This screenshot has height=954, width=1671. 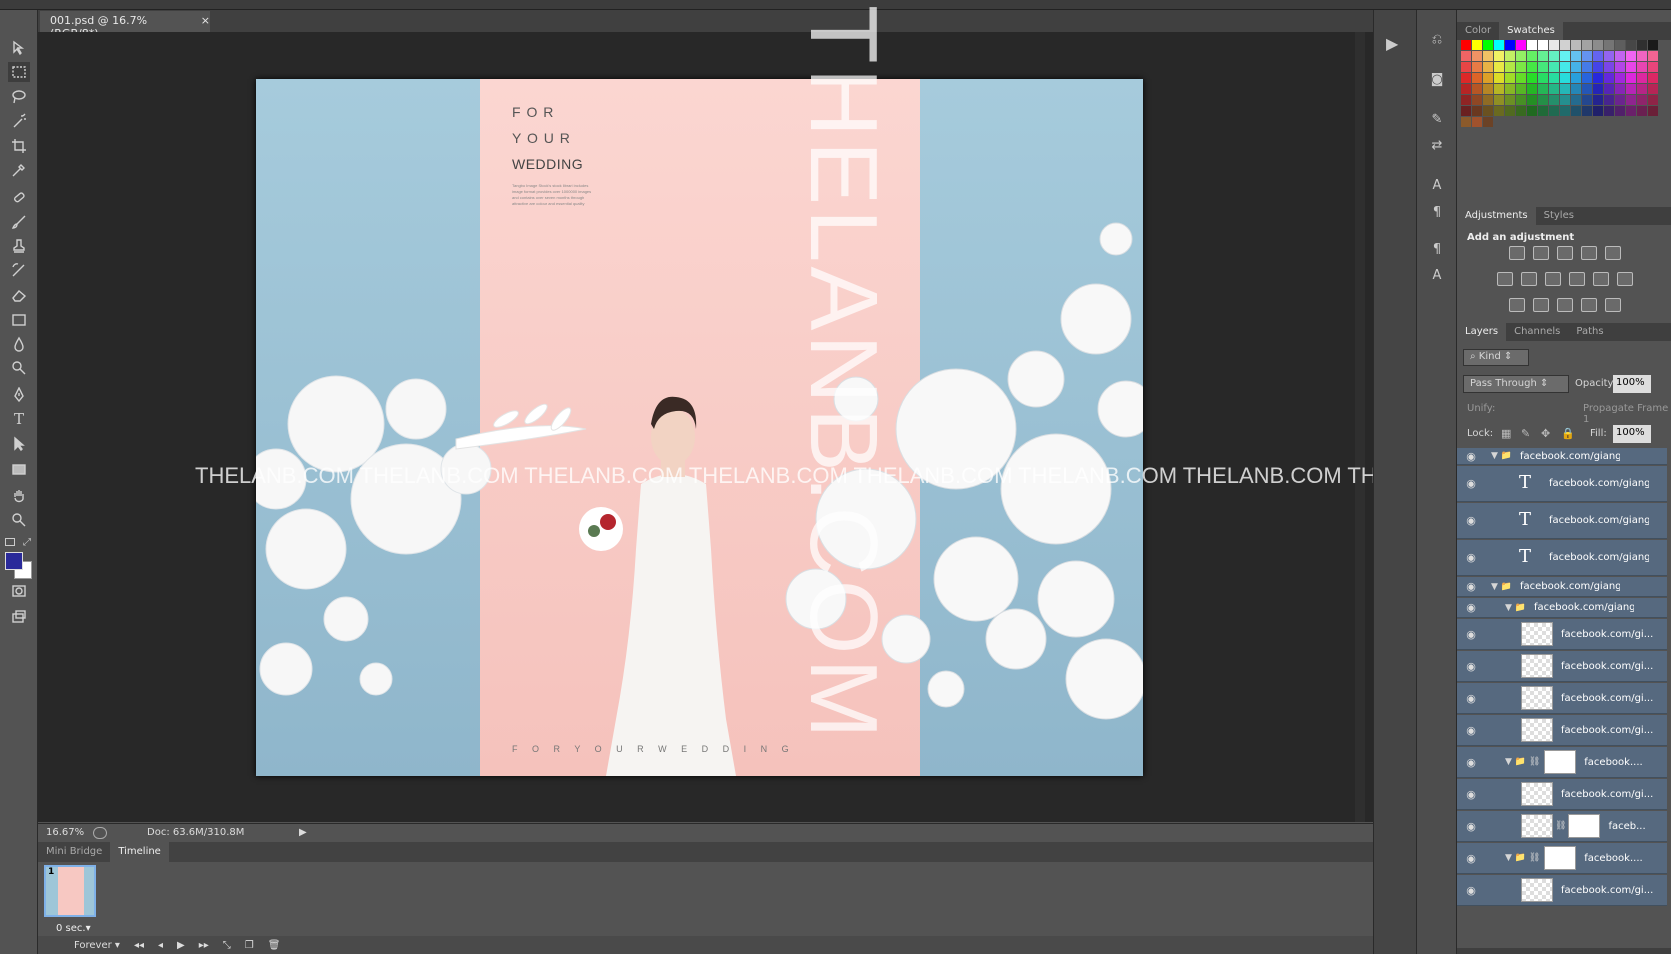 I want to click on pen-tool-icon, so click(x=19, y=395).